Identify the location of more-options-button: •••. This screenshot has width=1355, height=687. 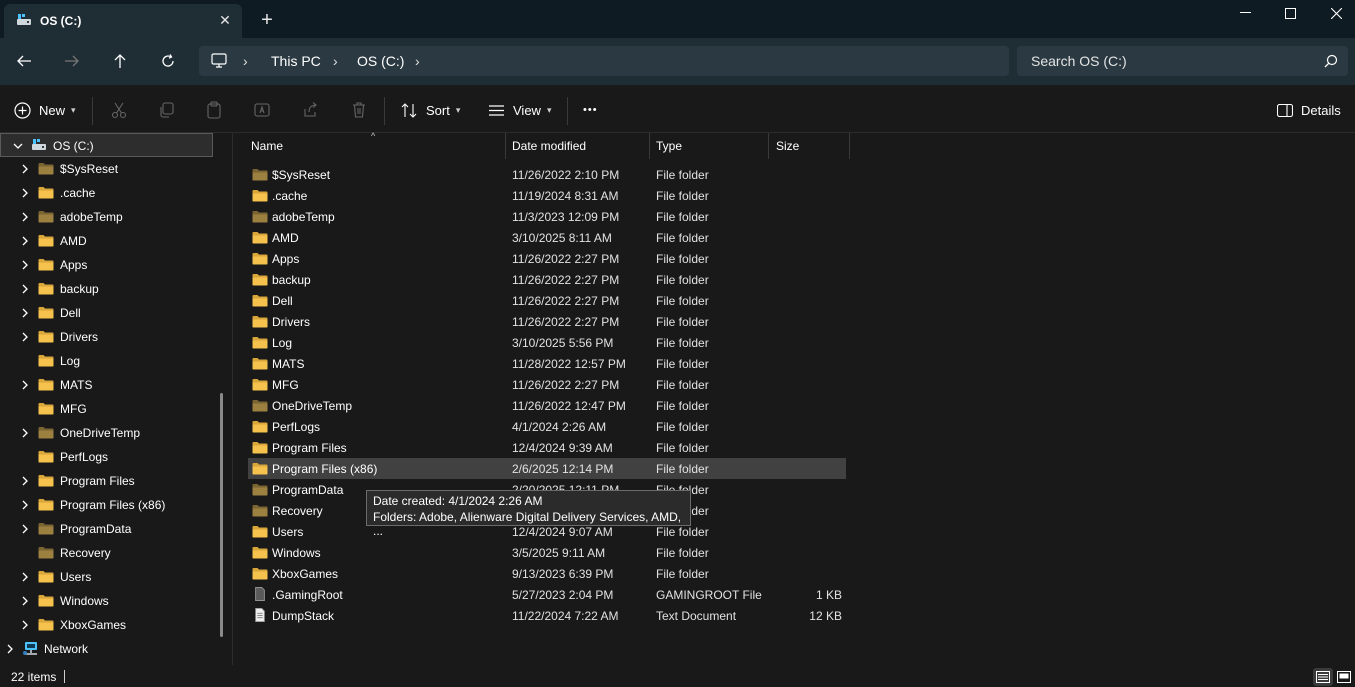
(590, 110).